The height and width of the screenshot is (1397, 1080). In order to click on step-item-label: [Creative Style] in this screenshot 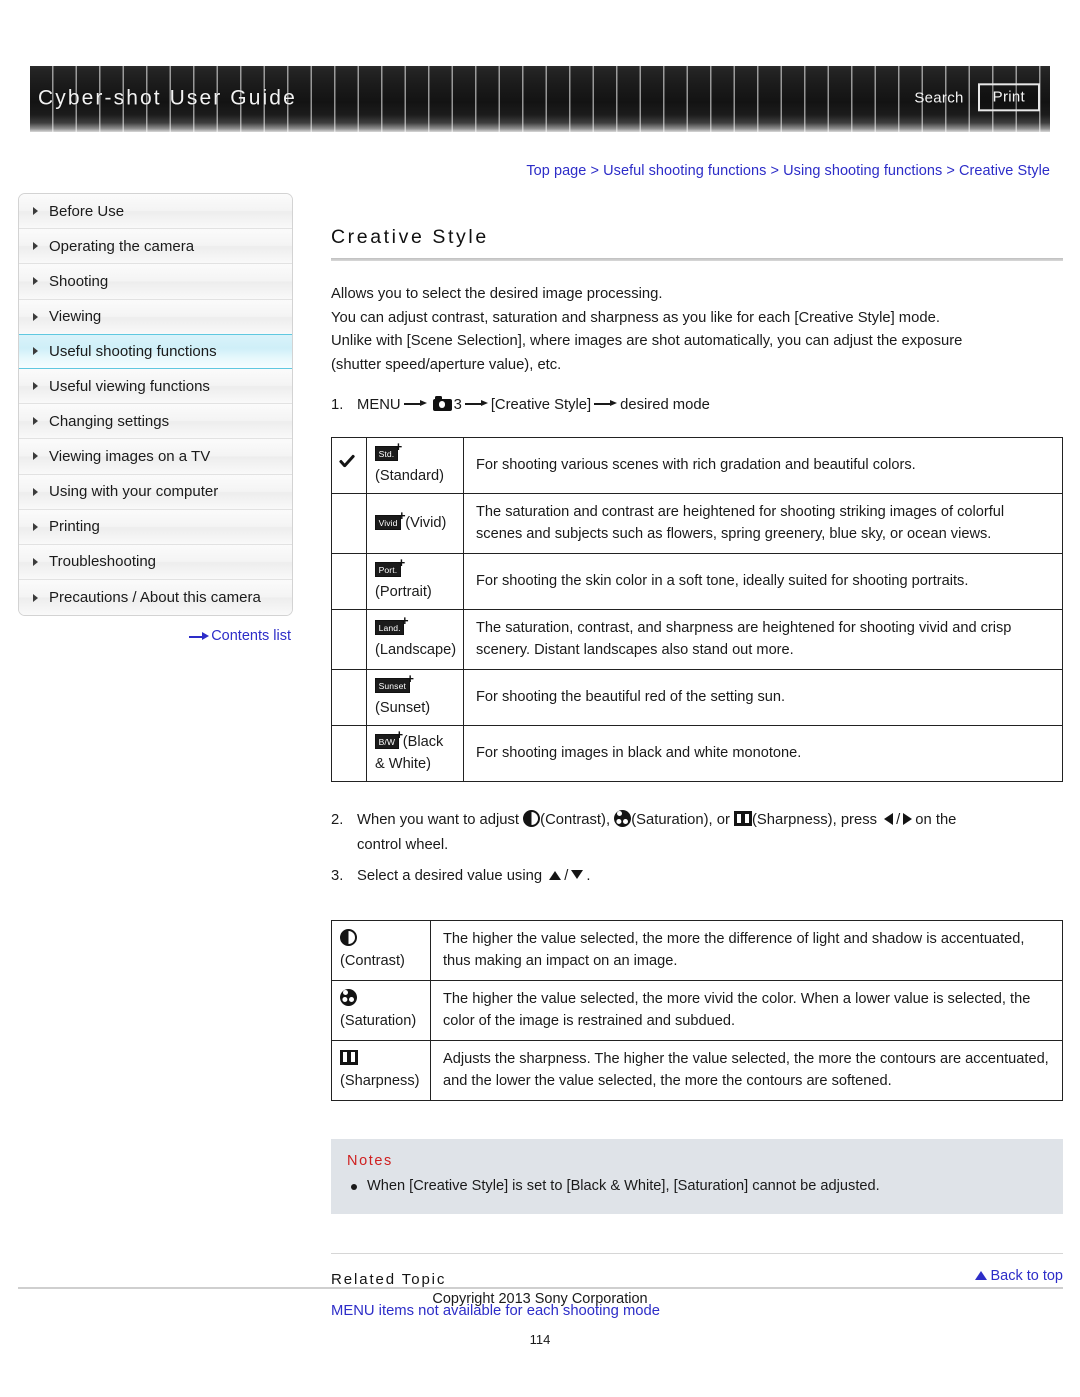, I will do `click(541, 405)`.